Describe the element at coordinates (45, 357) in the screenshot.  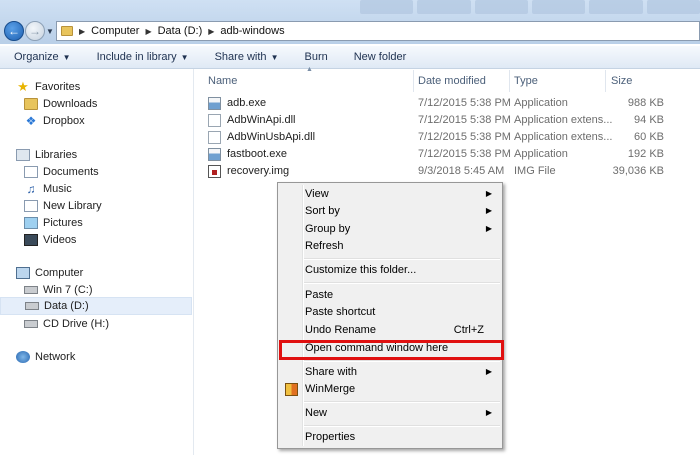
I see `nav-network: Network` at that location.